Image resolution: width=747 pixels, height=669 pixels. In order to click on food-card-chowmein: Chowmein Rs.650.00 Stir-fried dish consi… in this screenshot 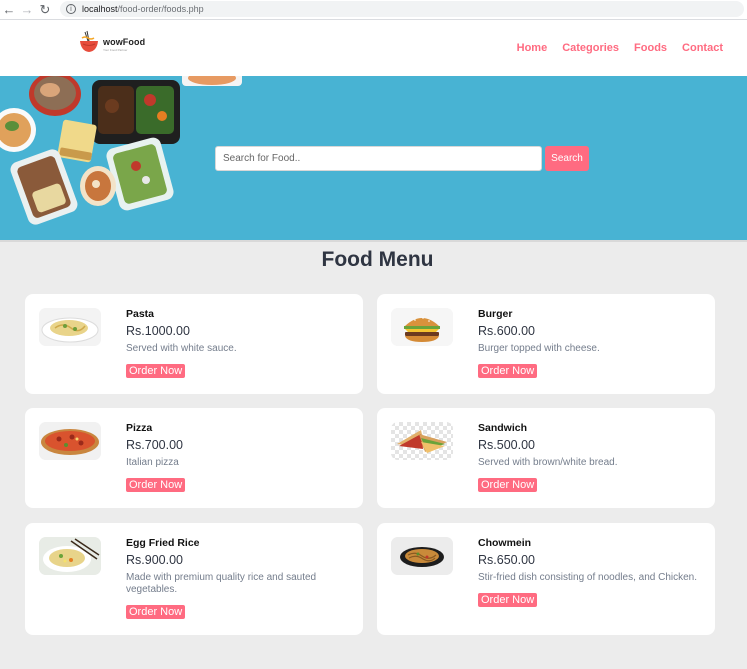, I will do `click(546, 579)`.